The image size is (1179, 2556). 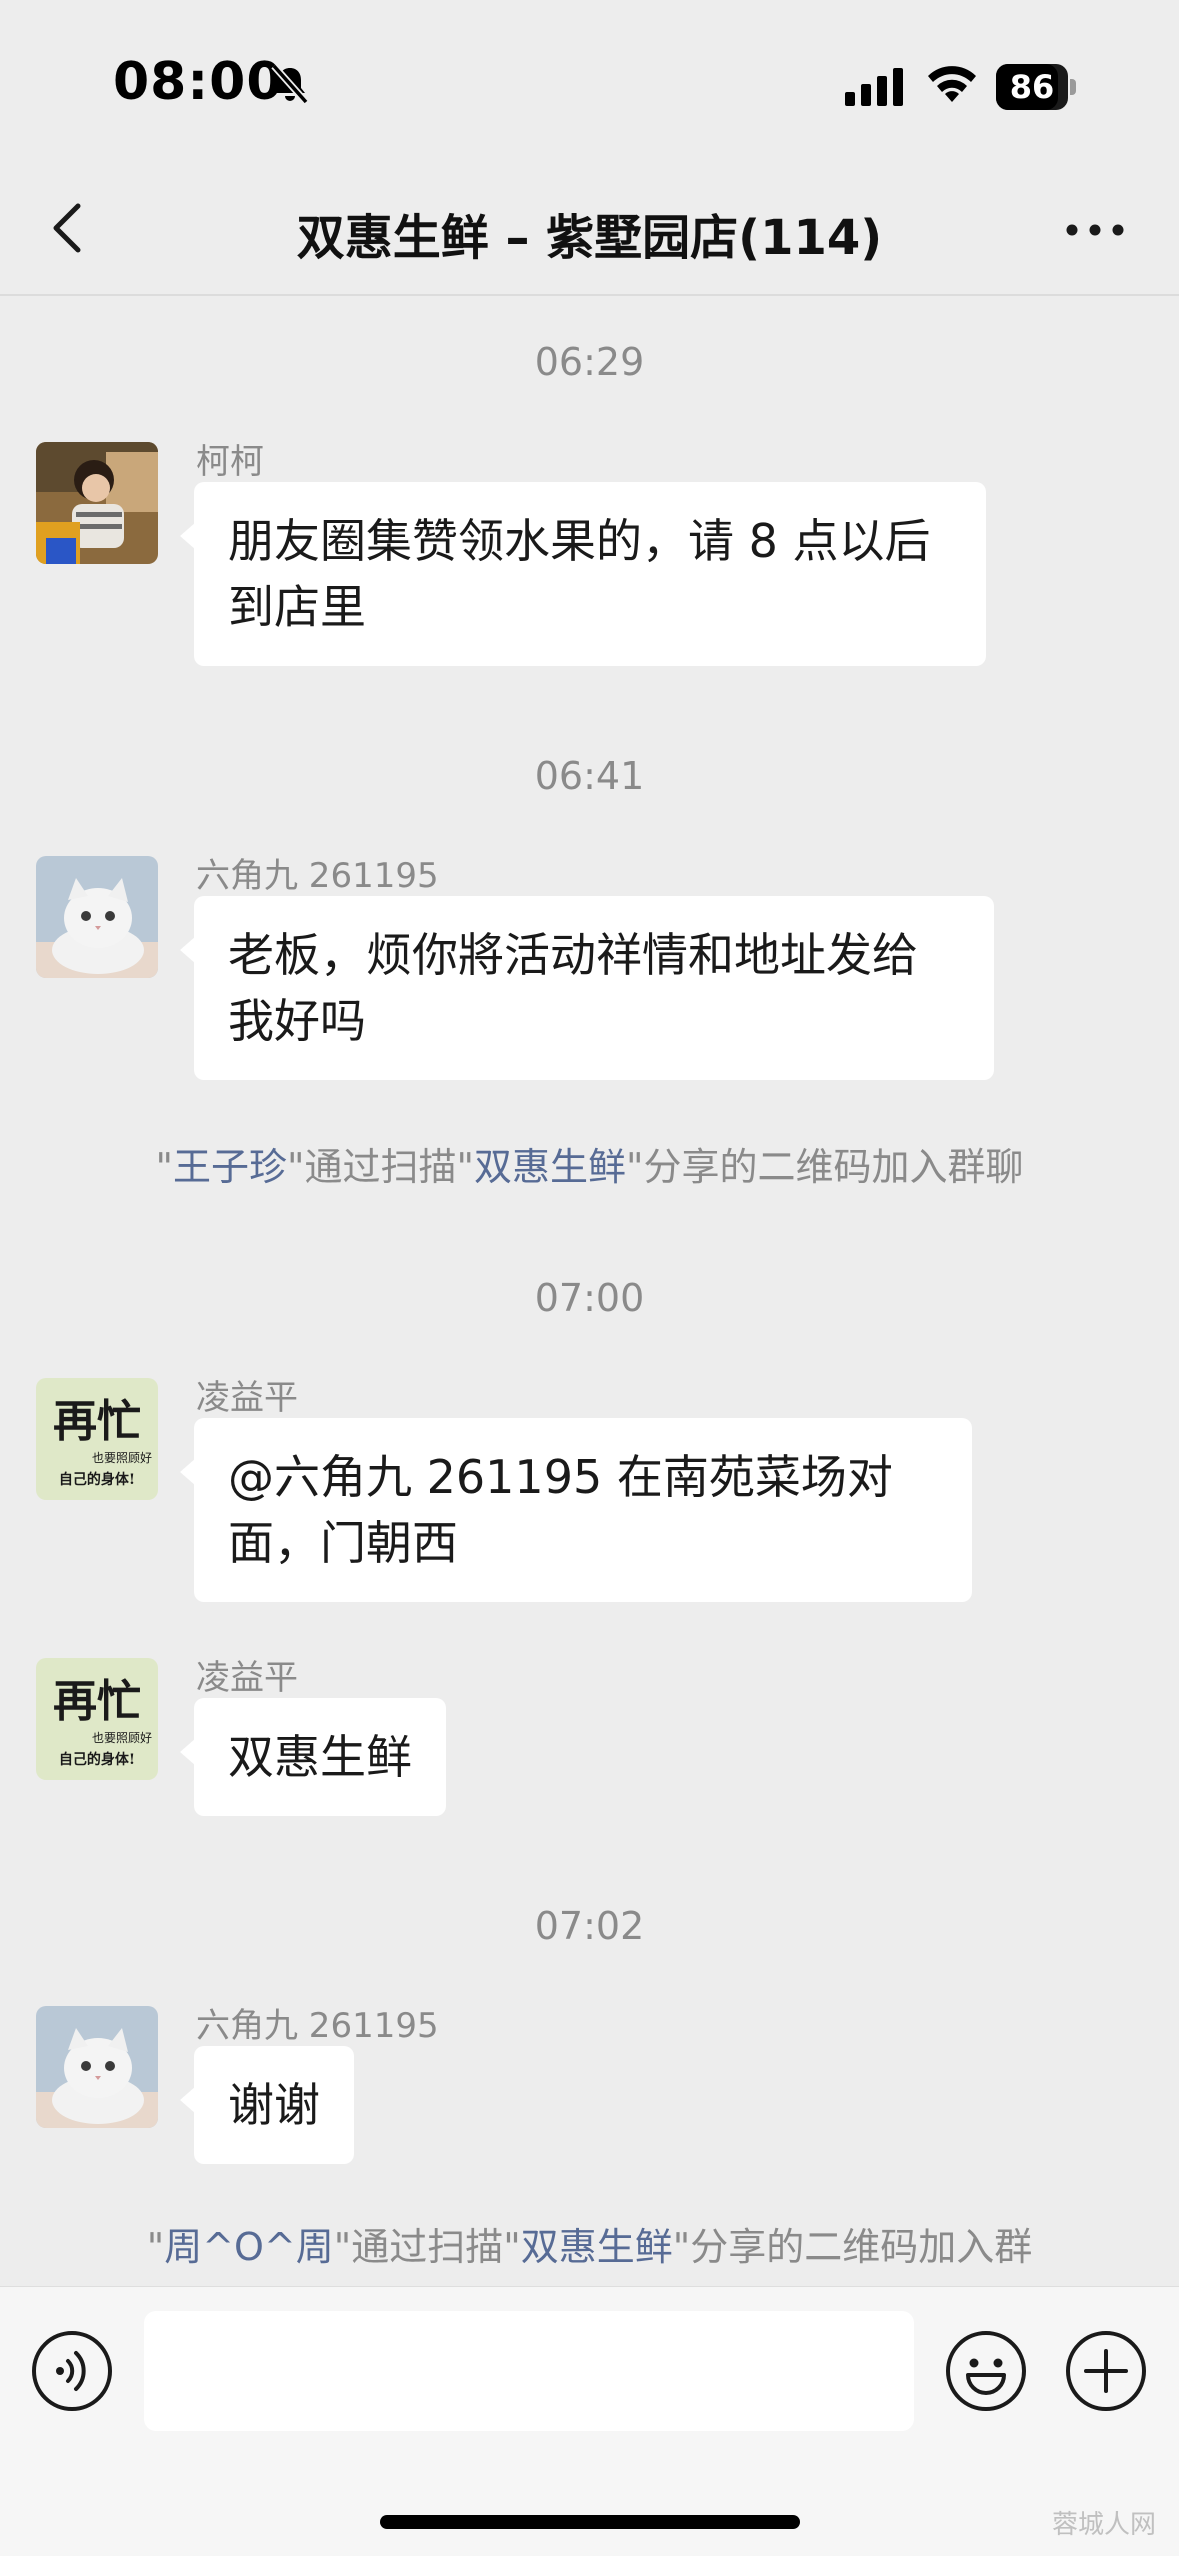 I want to click on chat-title: 双惠生鲜 – 紫墅园店(114), so click(x=589, y=238).